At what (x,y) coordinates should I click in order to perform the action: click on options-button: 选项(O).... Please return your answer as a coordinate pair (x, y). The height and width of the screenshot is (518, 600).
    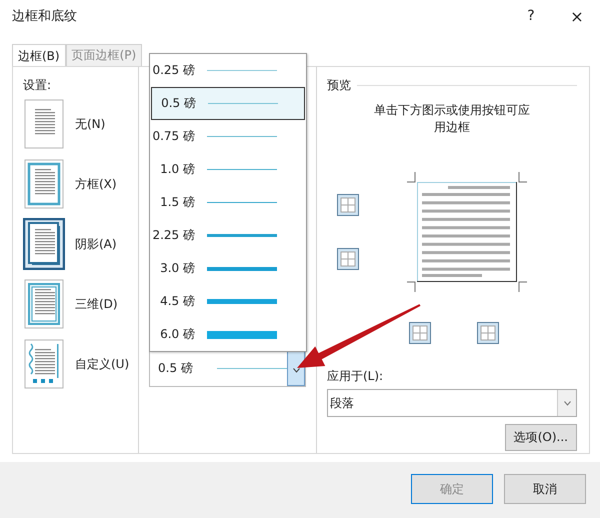
    Looking at the image, I should click on (540, 437).